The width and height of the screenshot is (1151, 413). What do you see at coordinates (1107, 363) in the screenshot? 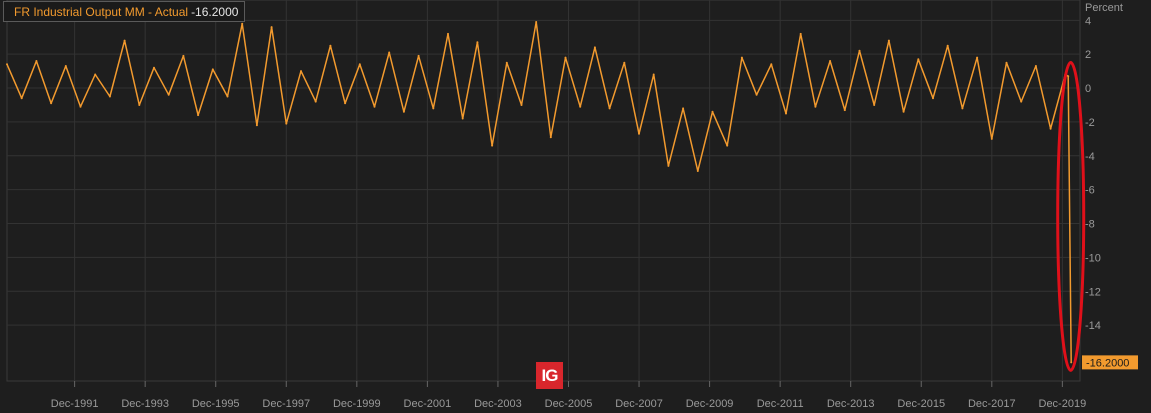
I see `last-value-label: -16.2000` at bounding box center [1107, 363].